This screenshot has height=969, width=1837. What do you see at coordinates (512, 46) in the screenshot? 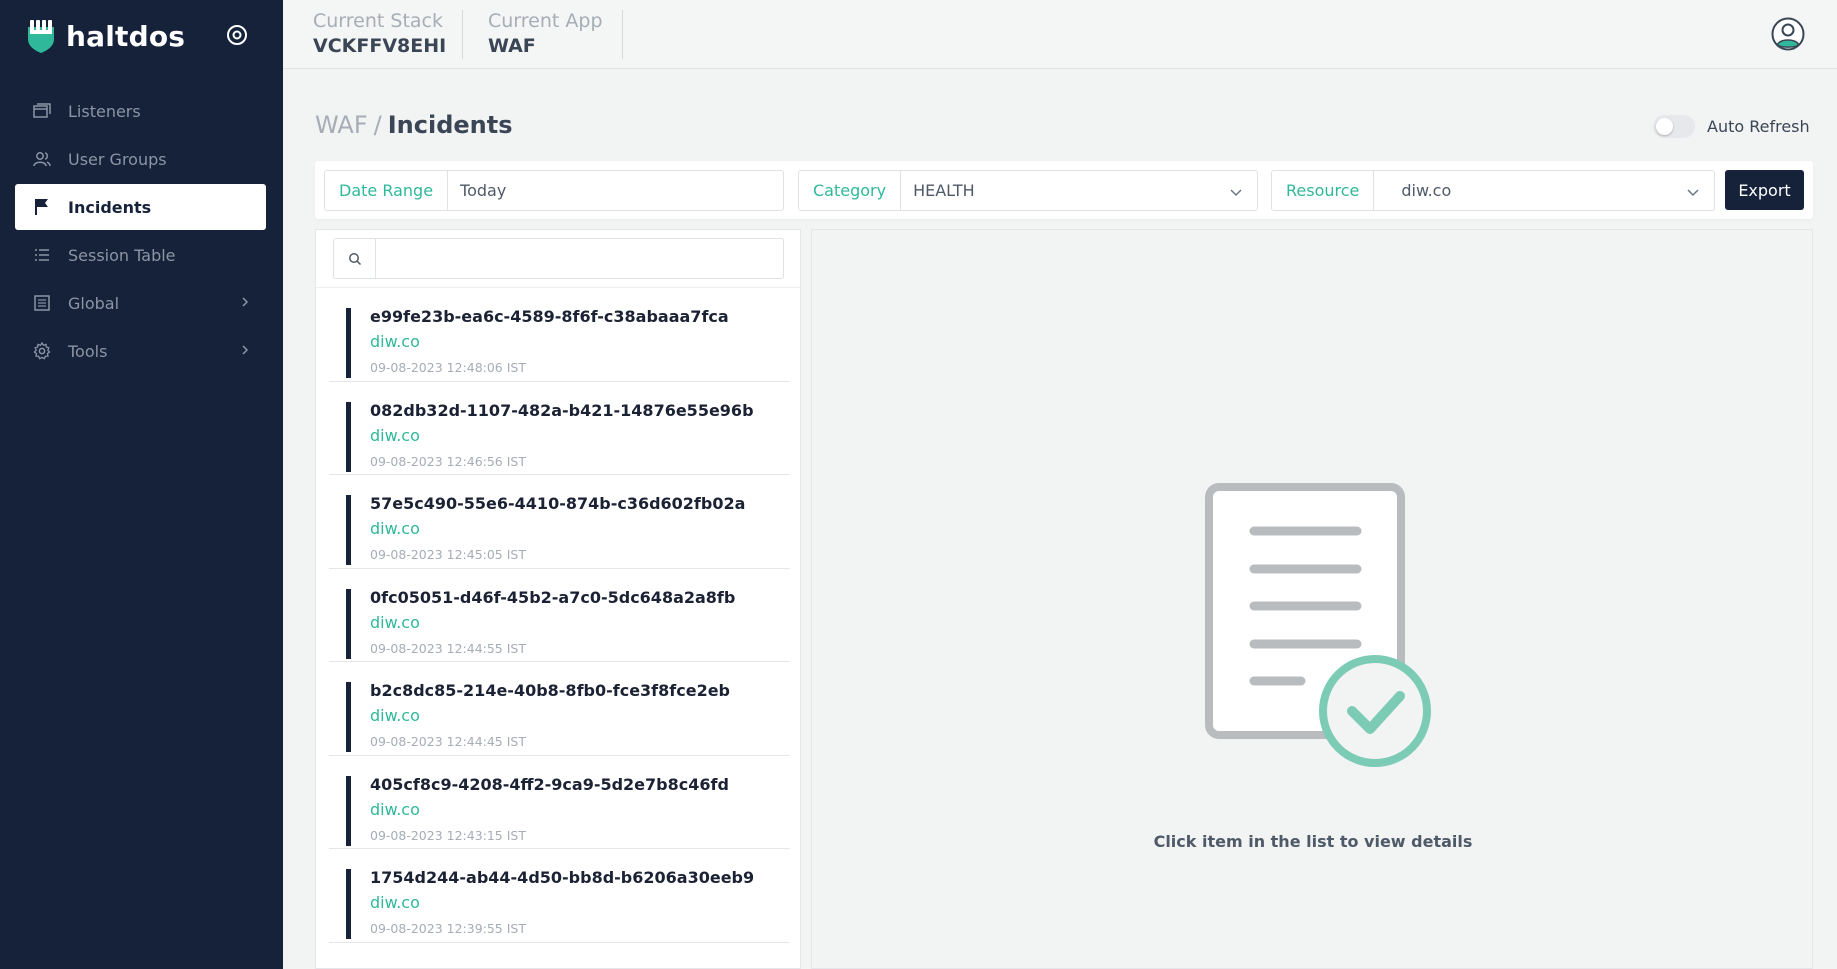
I see `current-app-value: WAF` at bounding box center [512, 46].